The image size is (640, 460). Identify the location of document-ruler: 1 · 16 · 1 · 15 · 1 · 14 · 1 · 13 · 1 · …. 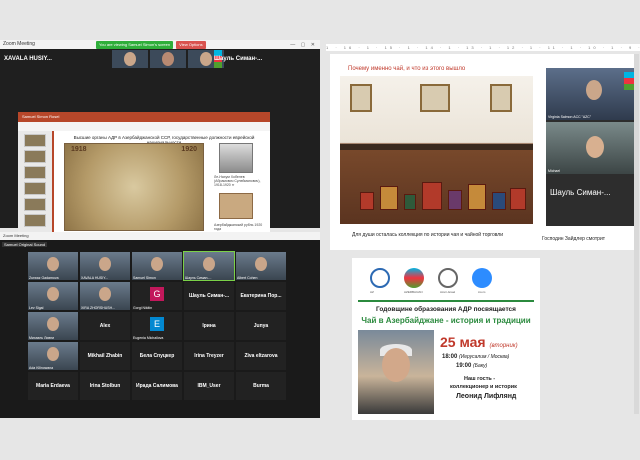
(483, 47).